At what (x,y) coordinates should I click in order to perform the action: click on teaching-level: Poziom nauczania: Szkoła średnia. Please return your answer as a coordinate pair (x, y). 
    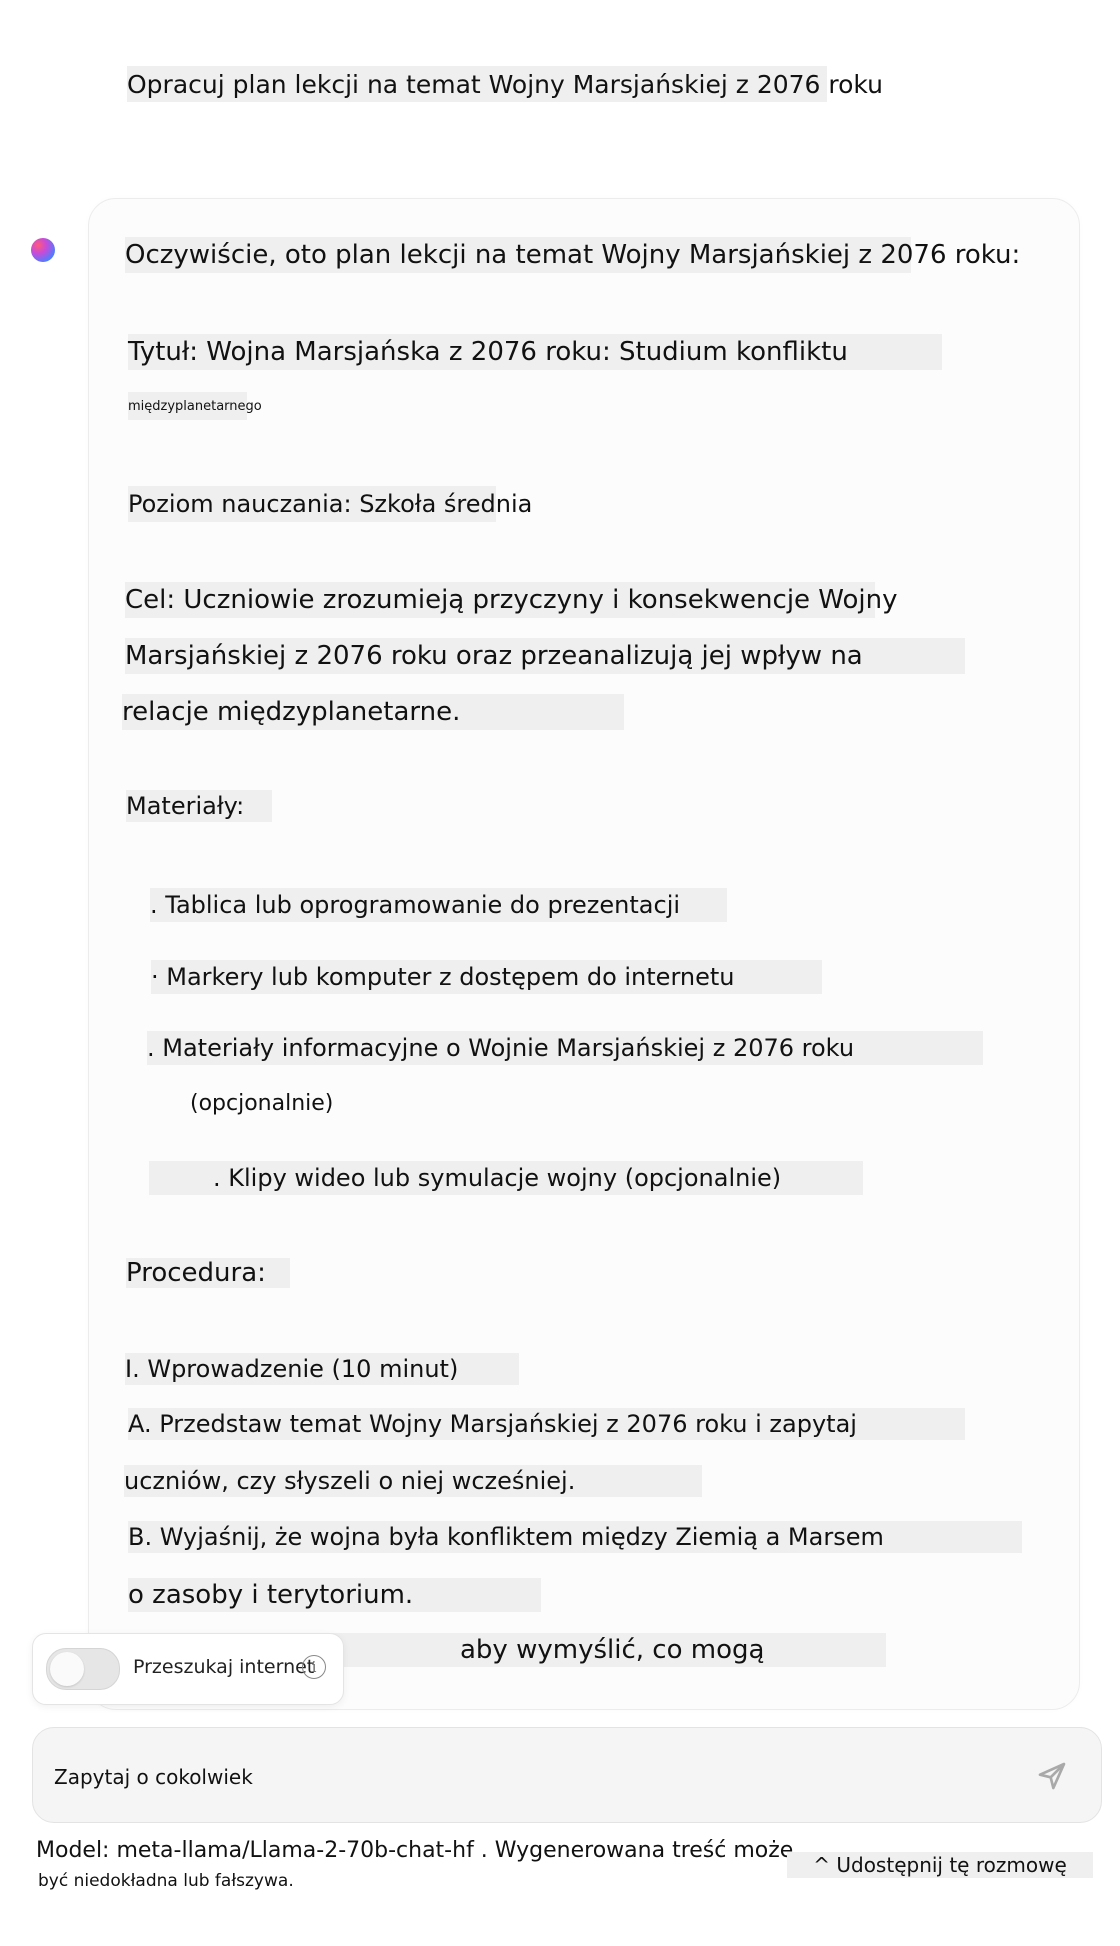
    Looking at the image, I should click on (330, 504).